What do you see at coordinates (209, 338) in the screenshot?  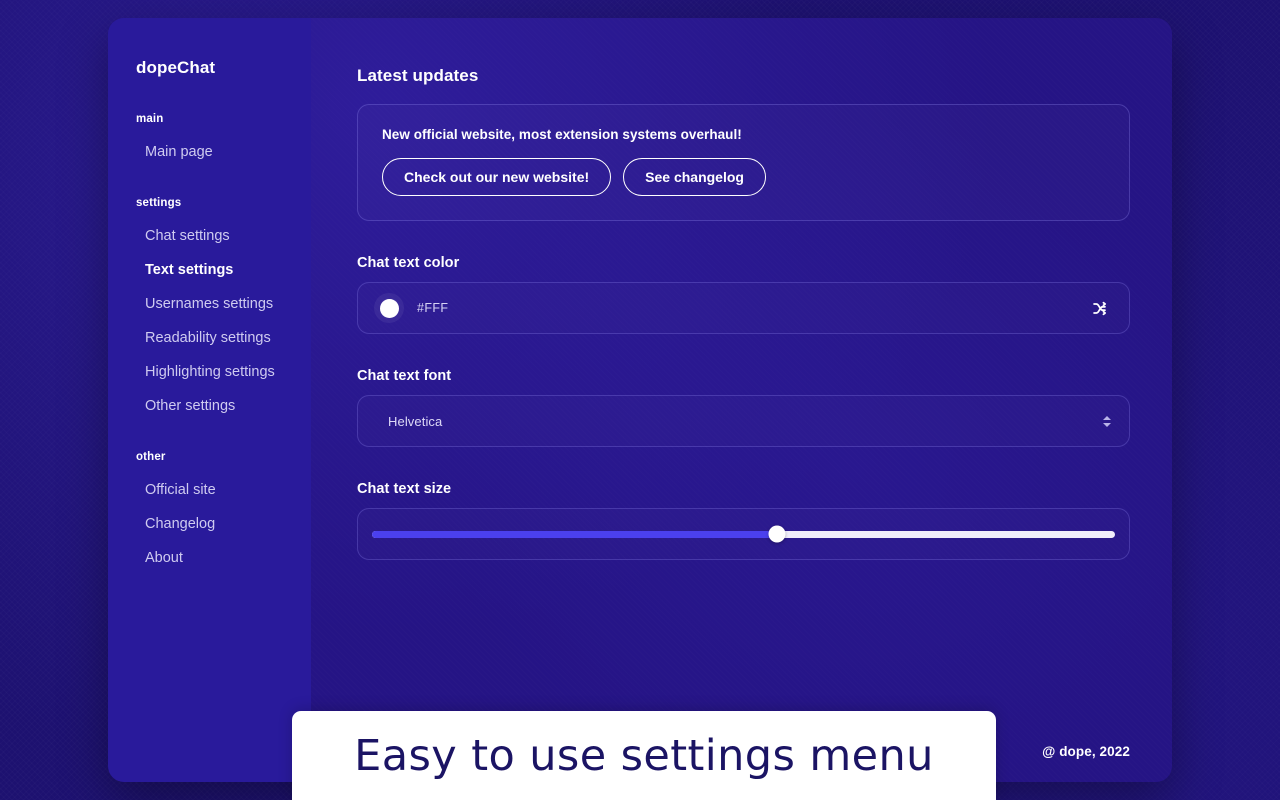 I see `sidebar-item-readability-settings: Readability settings` at bounding box center [209, 338].